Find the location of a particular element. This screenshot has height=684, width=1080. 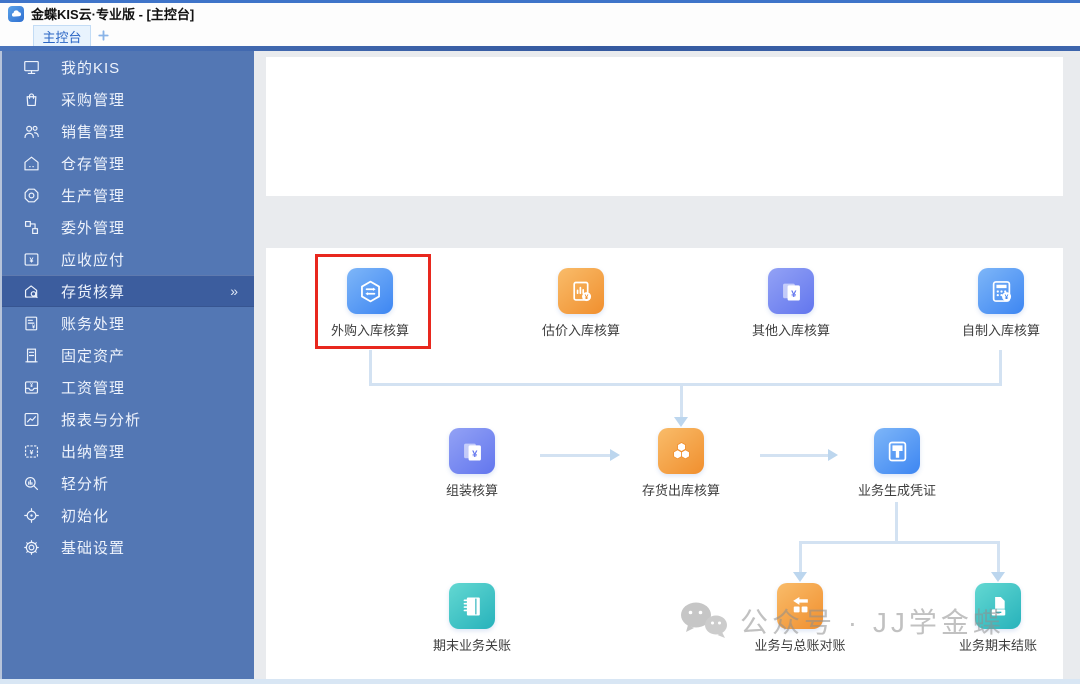

bookkeeping-icon: ¥ is located at coordinates (31, 323).